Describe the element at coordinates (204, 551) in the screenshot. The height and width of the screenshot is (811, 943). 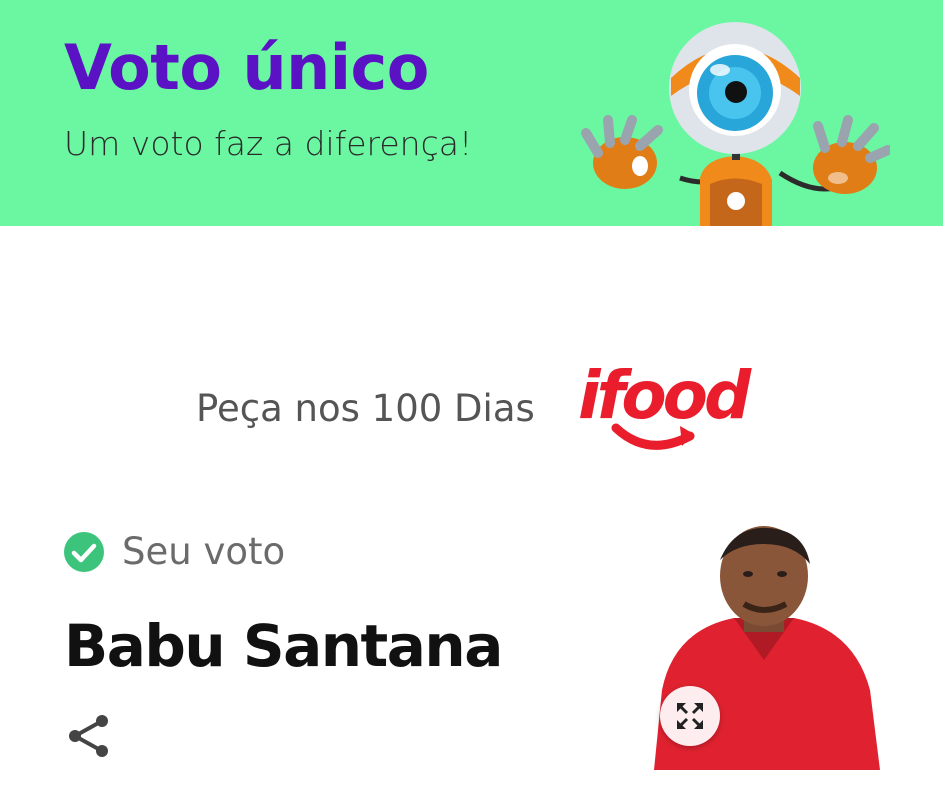
I see `vote-label: Seu voto` at that location.